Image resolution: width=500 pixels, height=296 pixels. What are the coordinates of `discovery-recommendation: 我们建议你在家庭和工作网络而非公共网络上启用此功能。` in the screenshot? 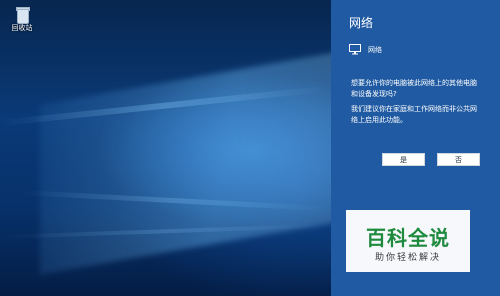 It's located at (414, 114).